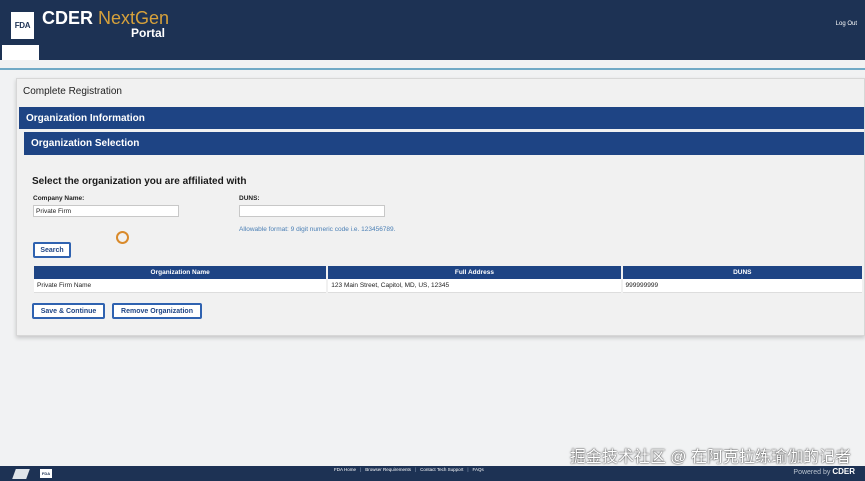 The image size is (865, 481). What do you see at coordinates (72, 91) in the screenshot?
I see `page-title: Complete Registration` at bounding box center [72, 91].